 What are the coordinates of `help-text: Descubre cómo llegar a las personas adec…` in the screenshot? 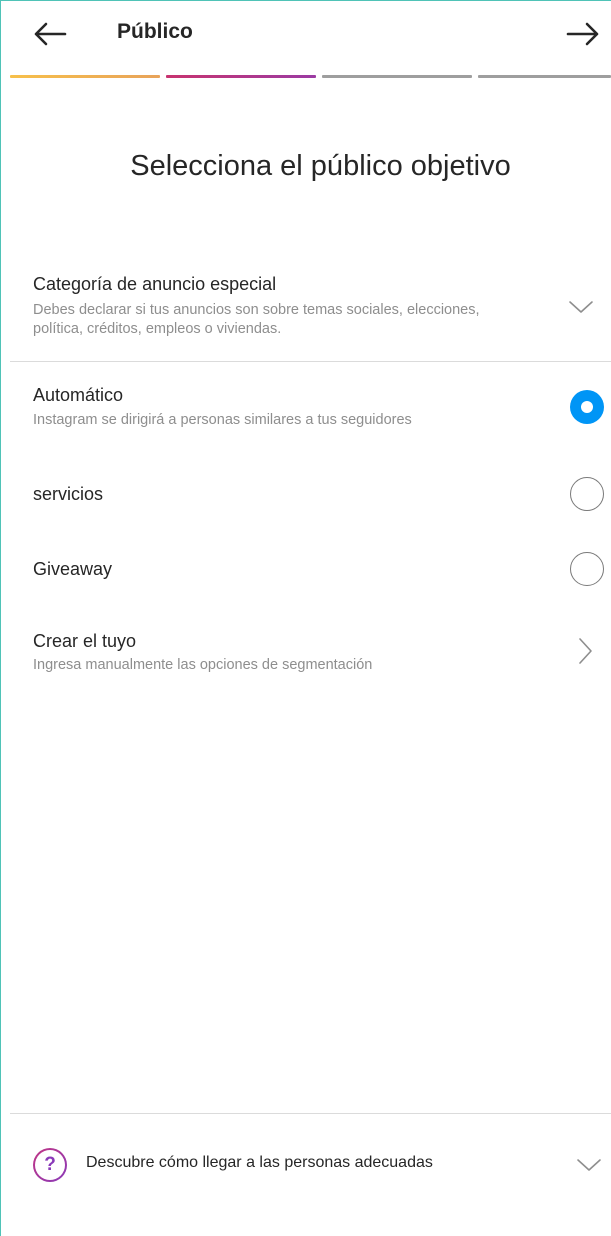 It's located at (259, 1162).